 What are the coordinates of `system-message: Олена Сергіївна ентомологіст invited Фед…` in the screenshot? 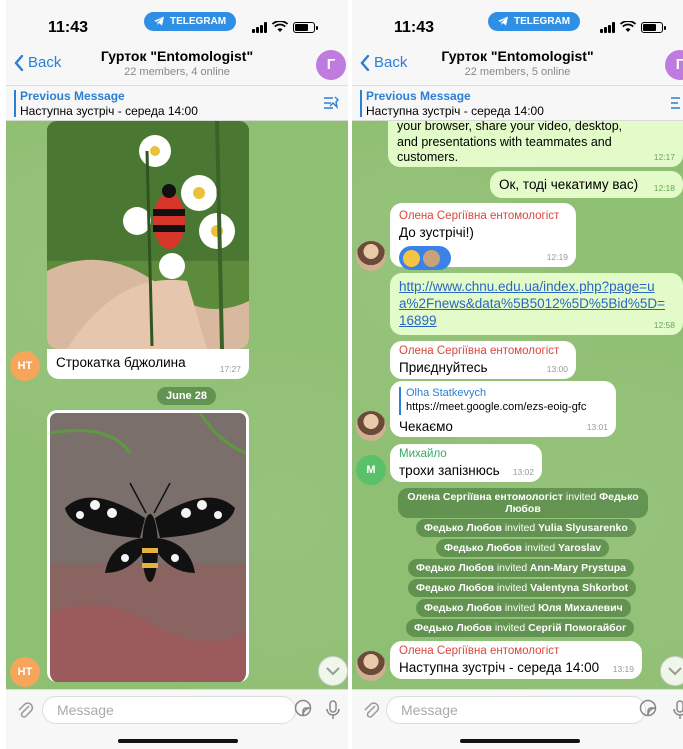 It's located at (523, 503).